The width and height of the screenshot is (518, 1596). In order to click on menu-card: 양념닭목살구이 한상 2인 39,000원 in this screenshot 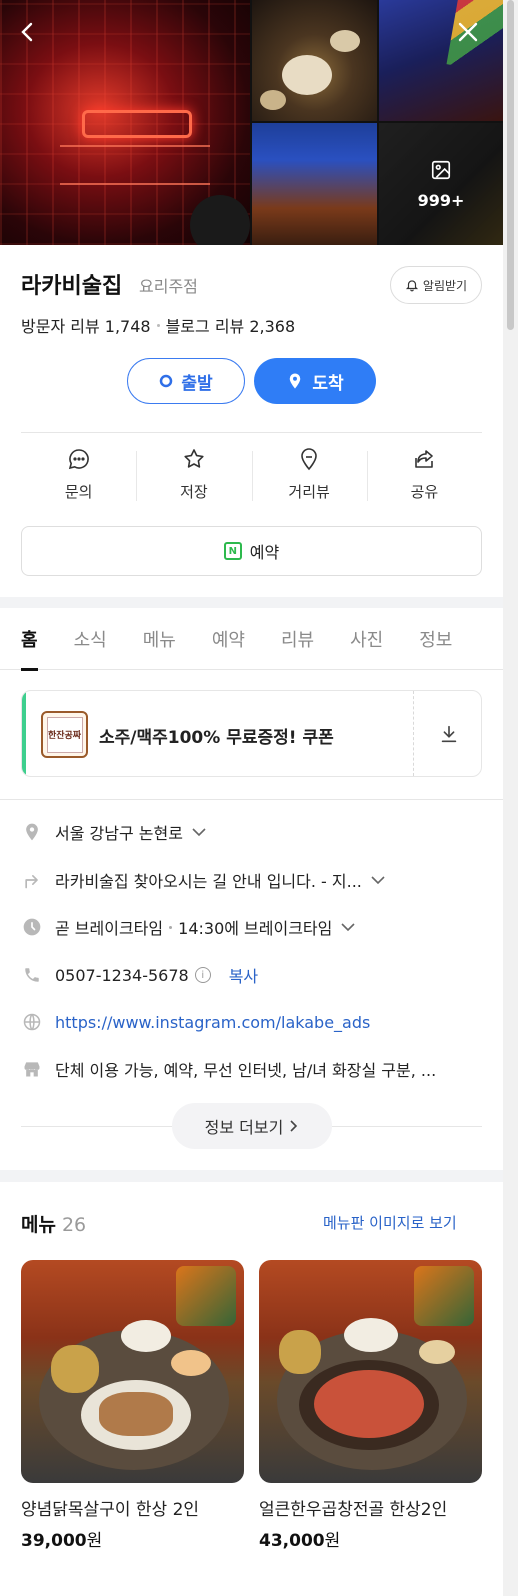, I will do `click(132, 1405)`.